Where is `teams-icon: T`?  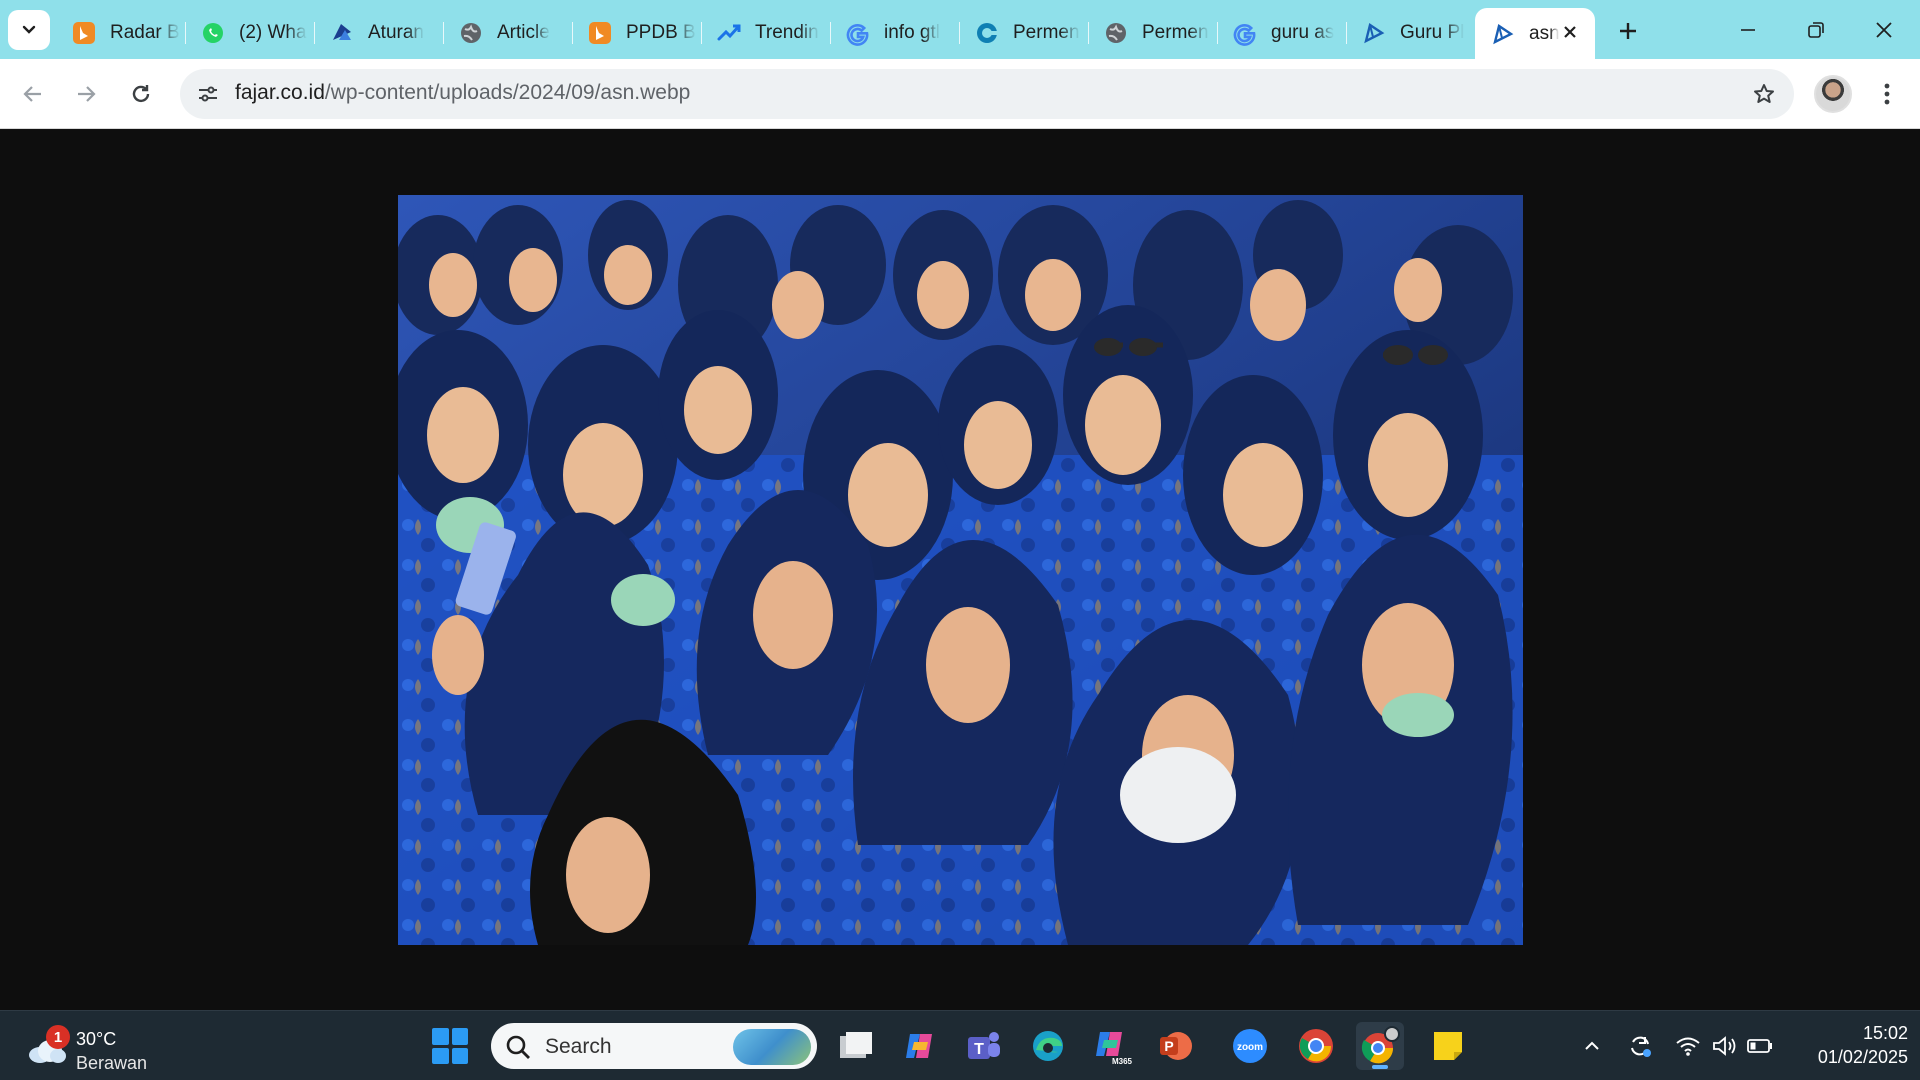 teams-icon: T is located at coordinates (984, 1046).